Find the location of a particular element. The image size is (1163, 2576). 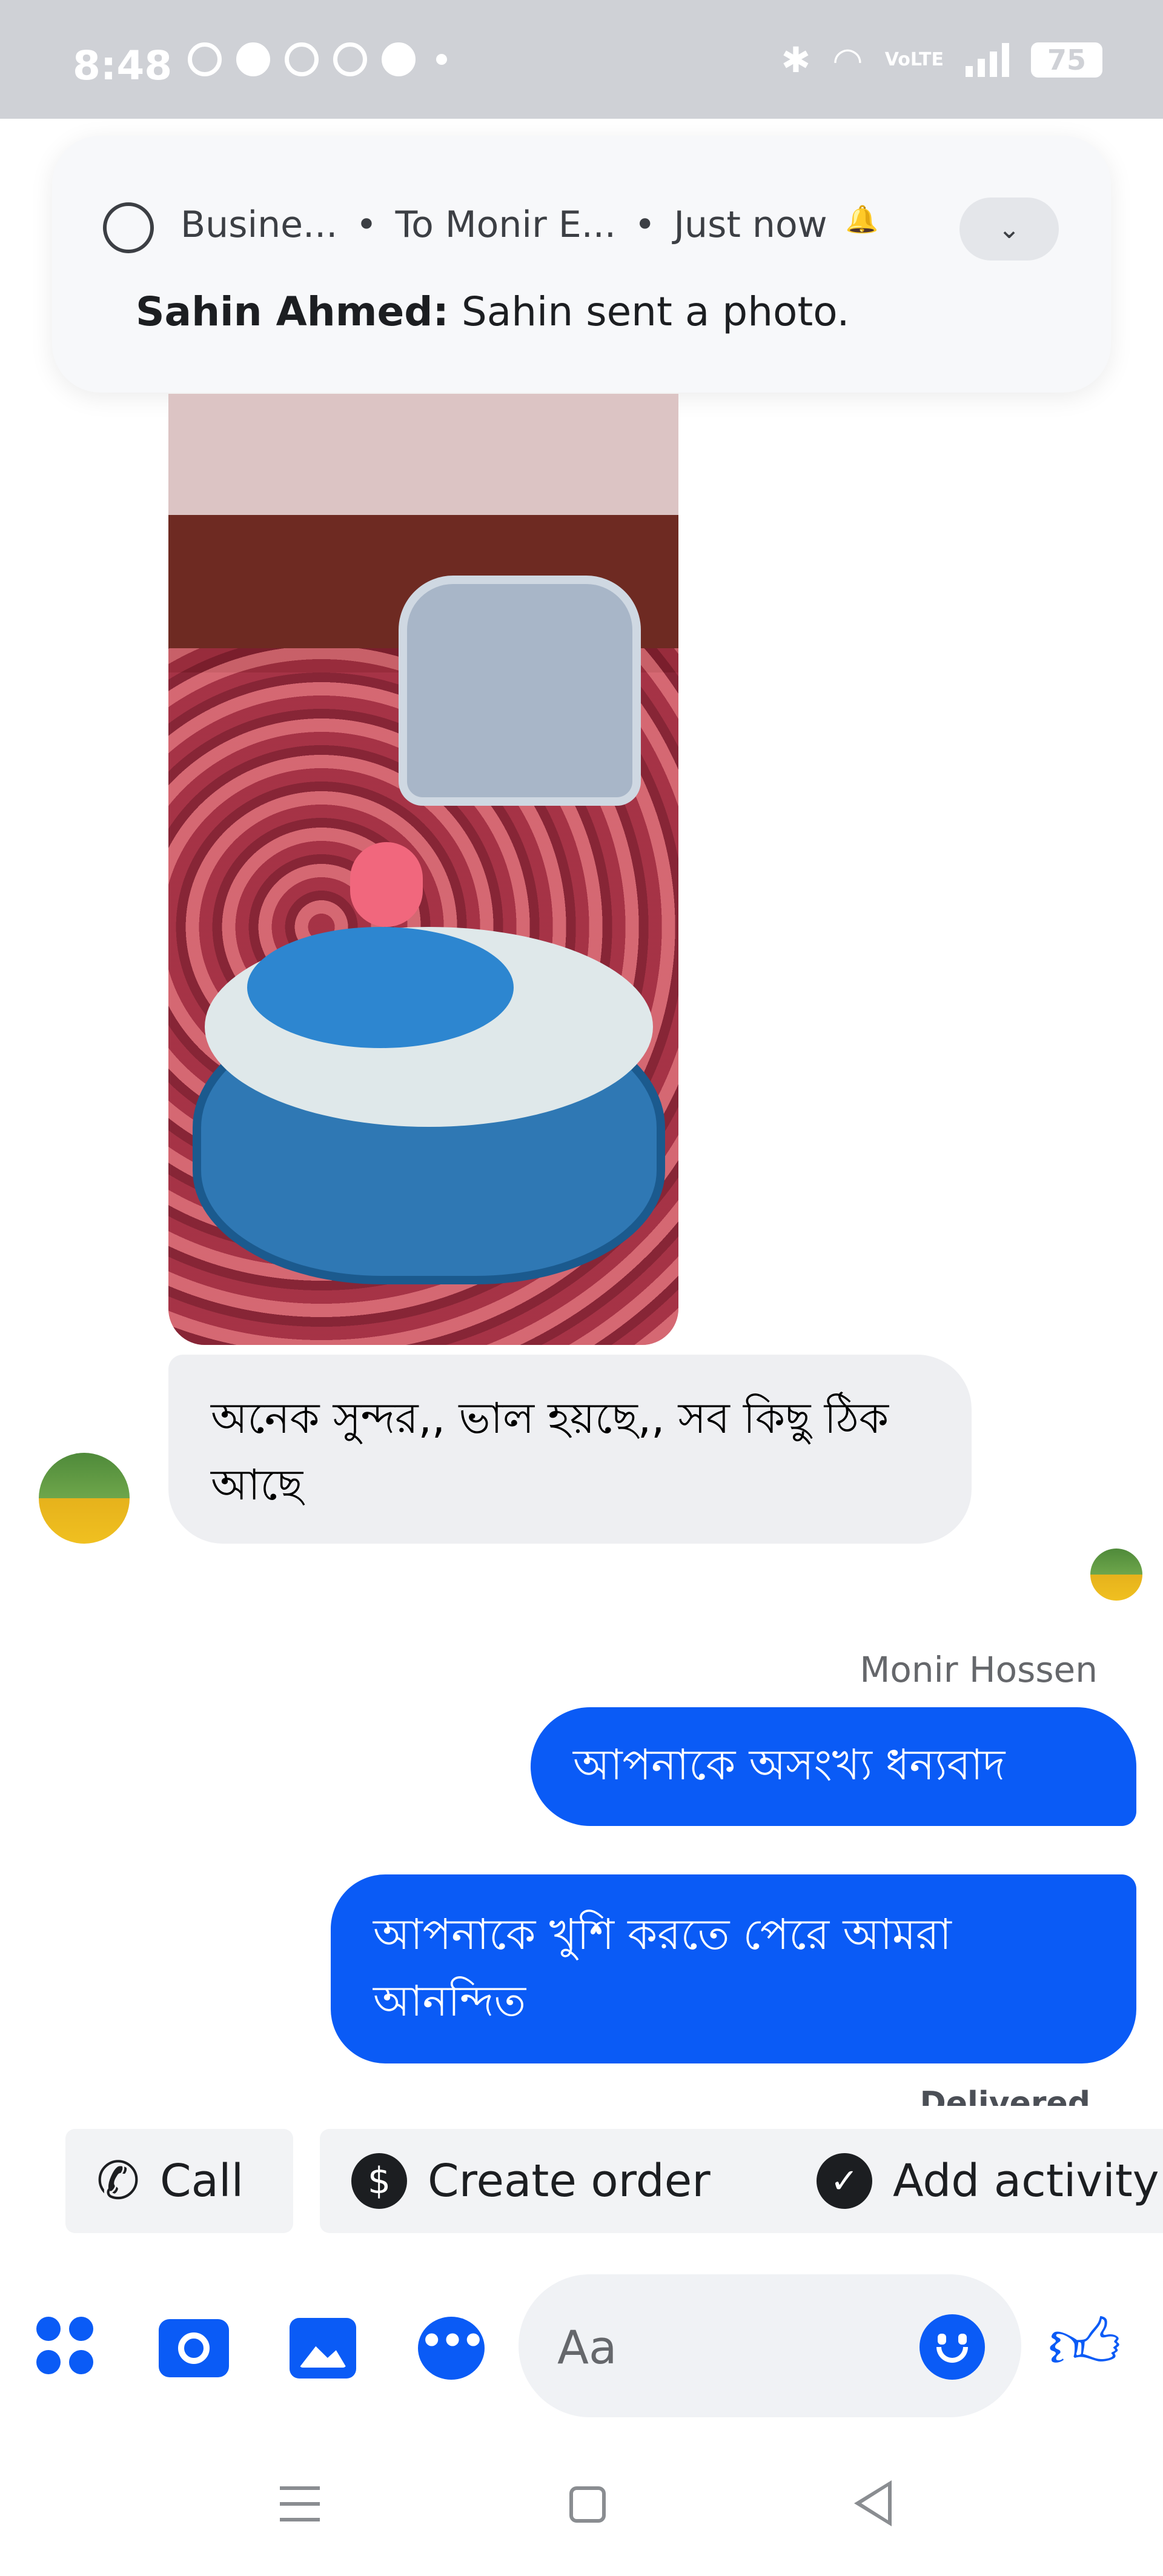

sync-icon is located at coordinates (350, 59).